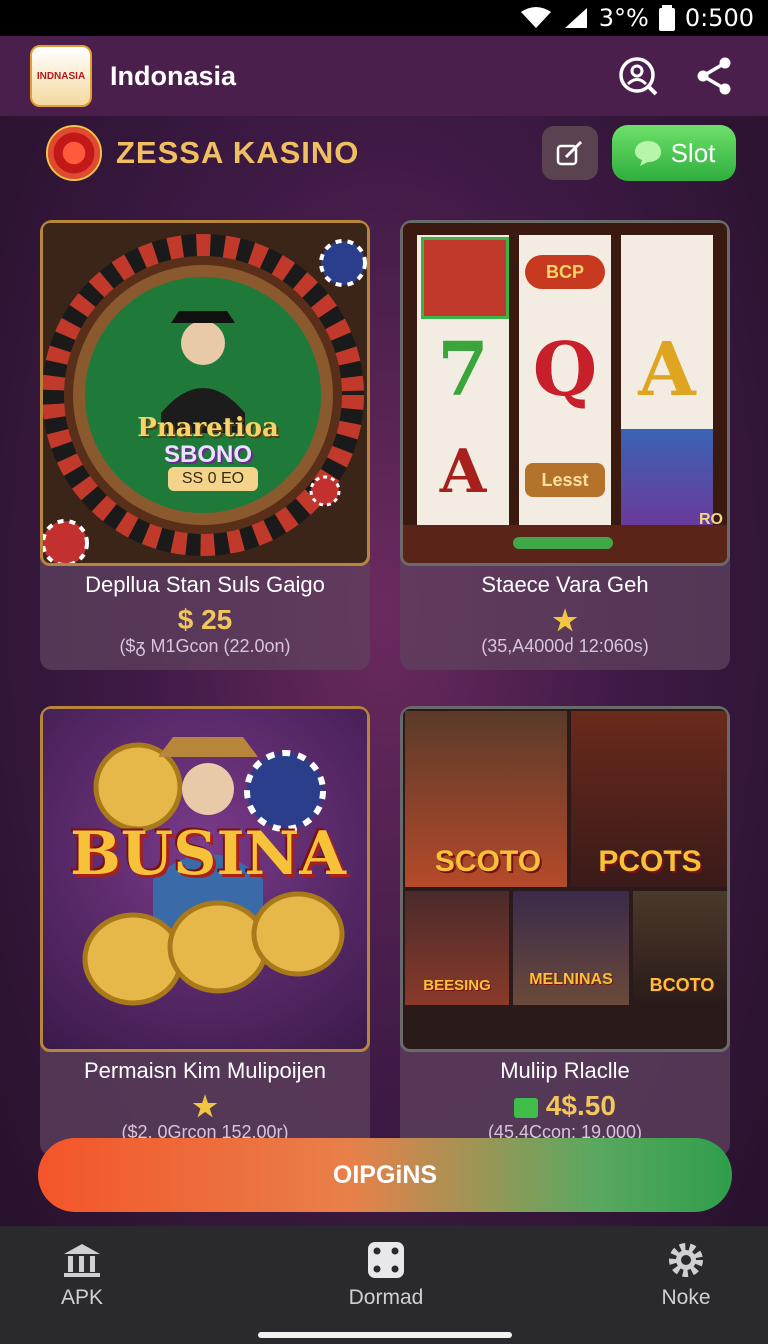 This screenshot has width=768, height=1344. I want to click on reel-symbol-7: 7, so click(463, 370).